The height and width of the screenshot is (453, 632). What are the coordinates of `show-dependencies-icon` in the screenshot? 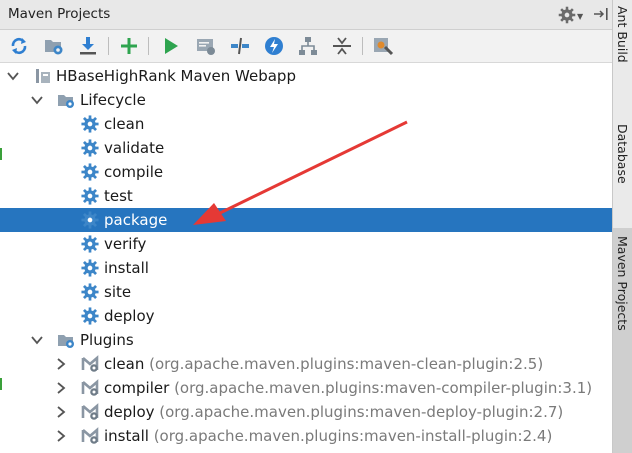 It's located at (308, 46).